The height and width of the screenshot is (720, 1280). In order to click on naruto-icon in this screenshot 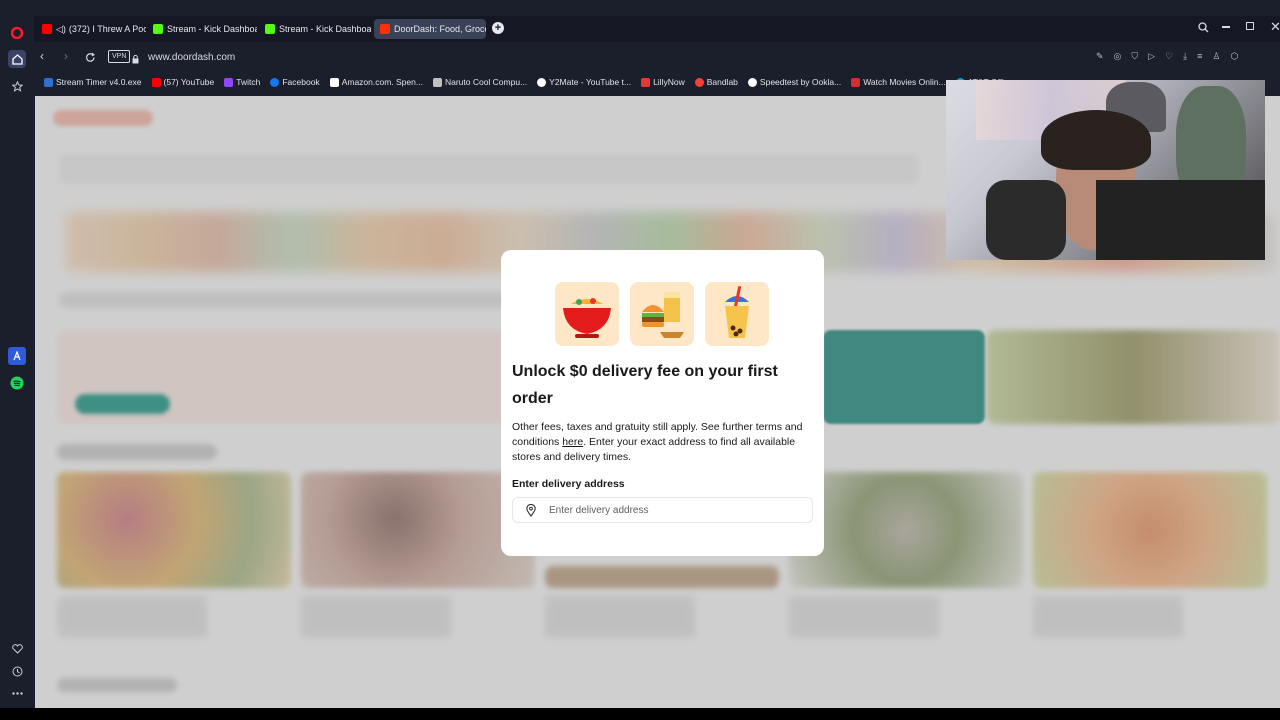, I will do `click(437, 82)`.